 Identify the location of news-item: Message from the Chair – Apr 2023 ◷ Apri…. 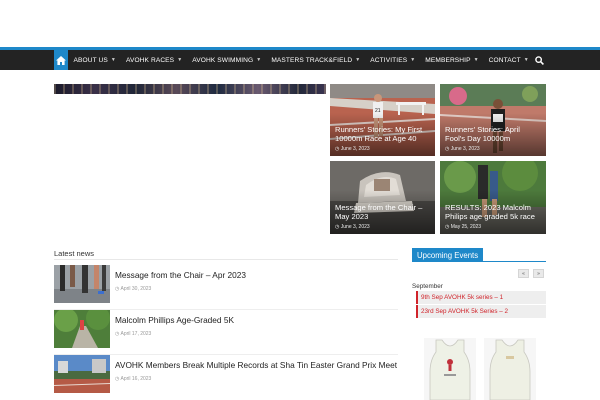
(226, 287).